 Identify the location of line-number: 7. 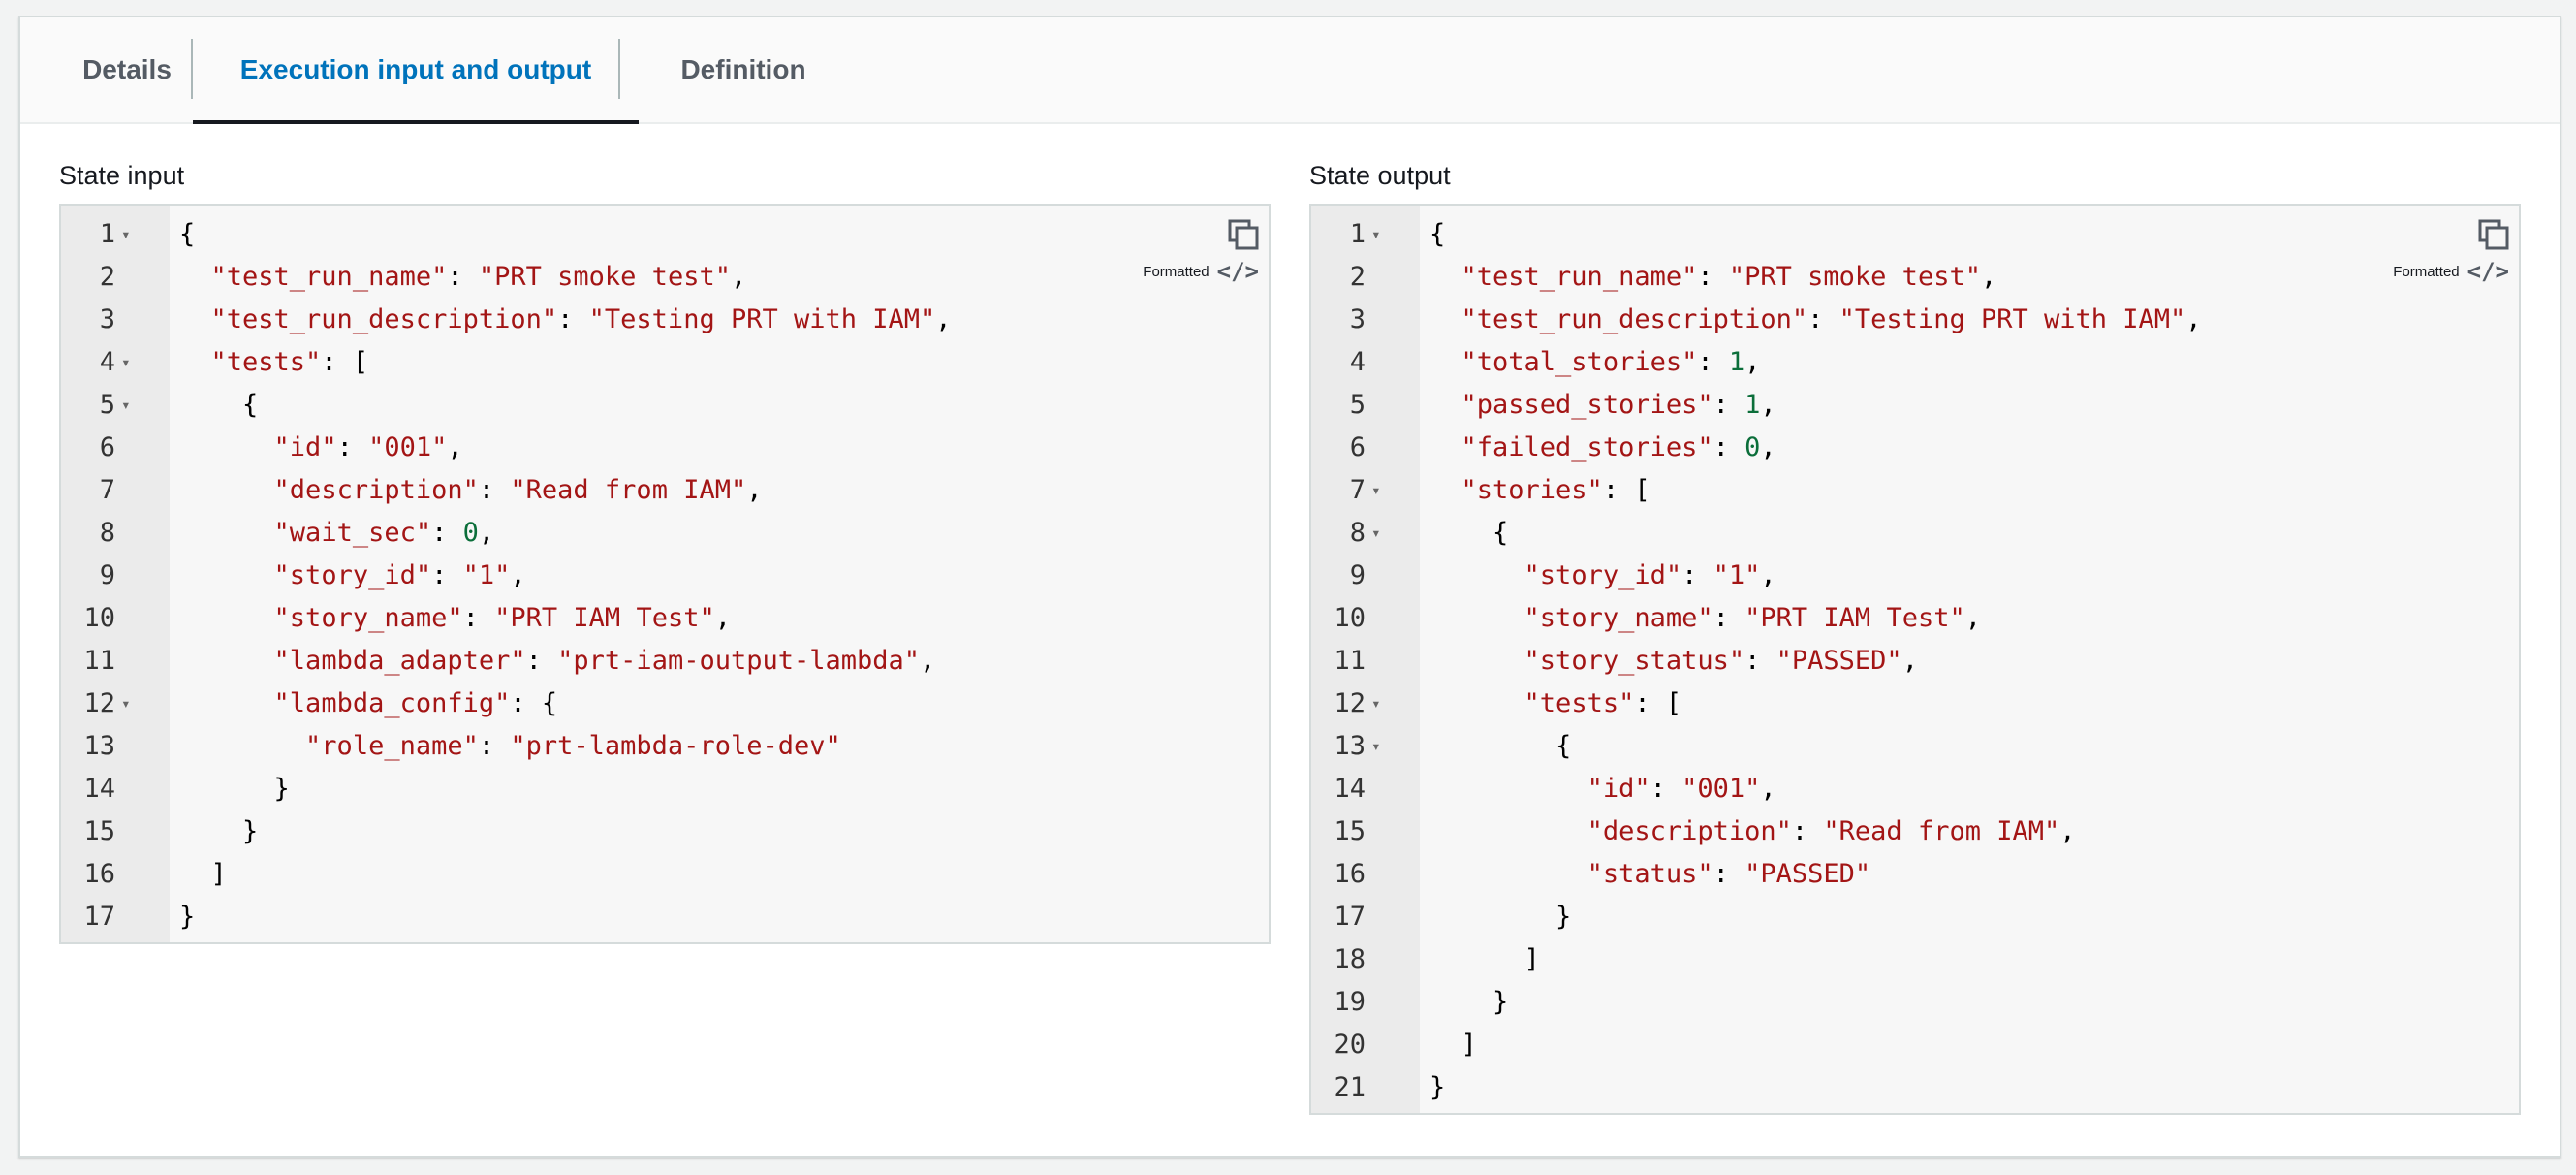
(107, 490).